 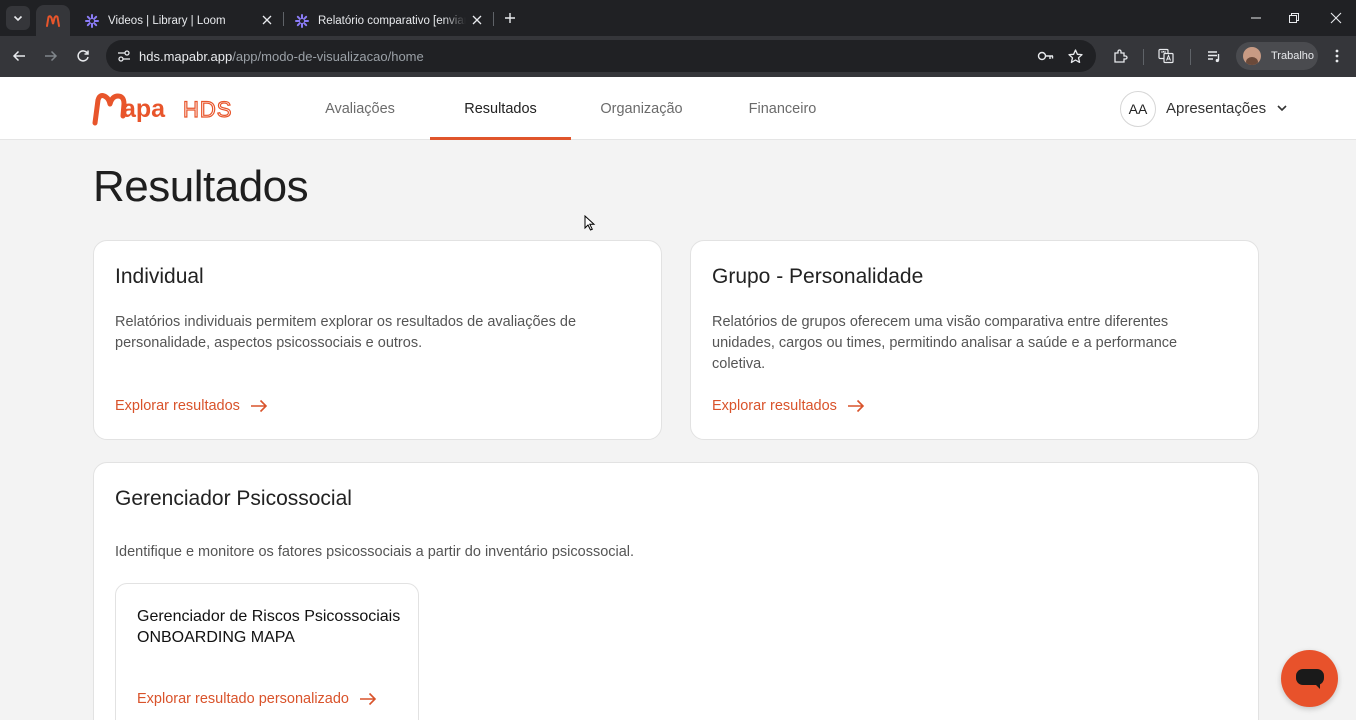 I want to click on extensions-icon, so click(x=1120, y=56).